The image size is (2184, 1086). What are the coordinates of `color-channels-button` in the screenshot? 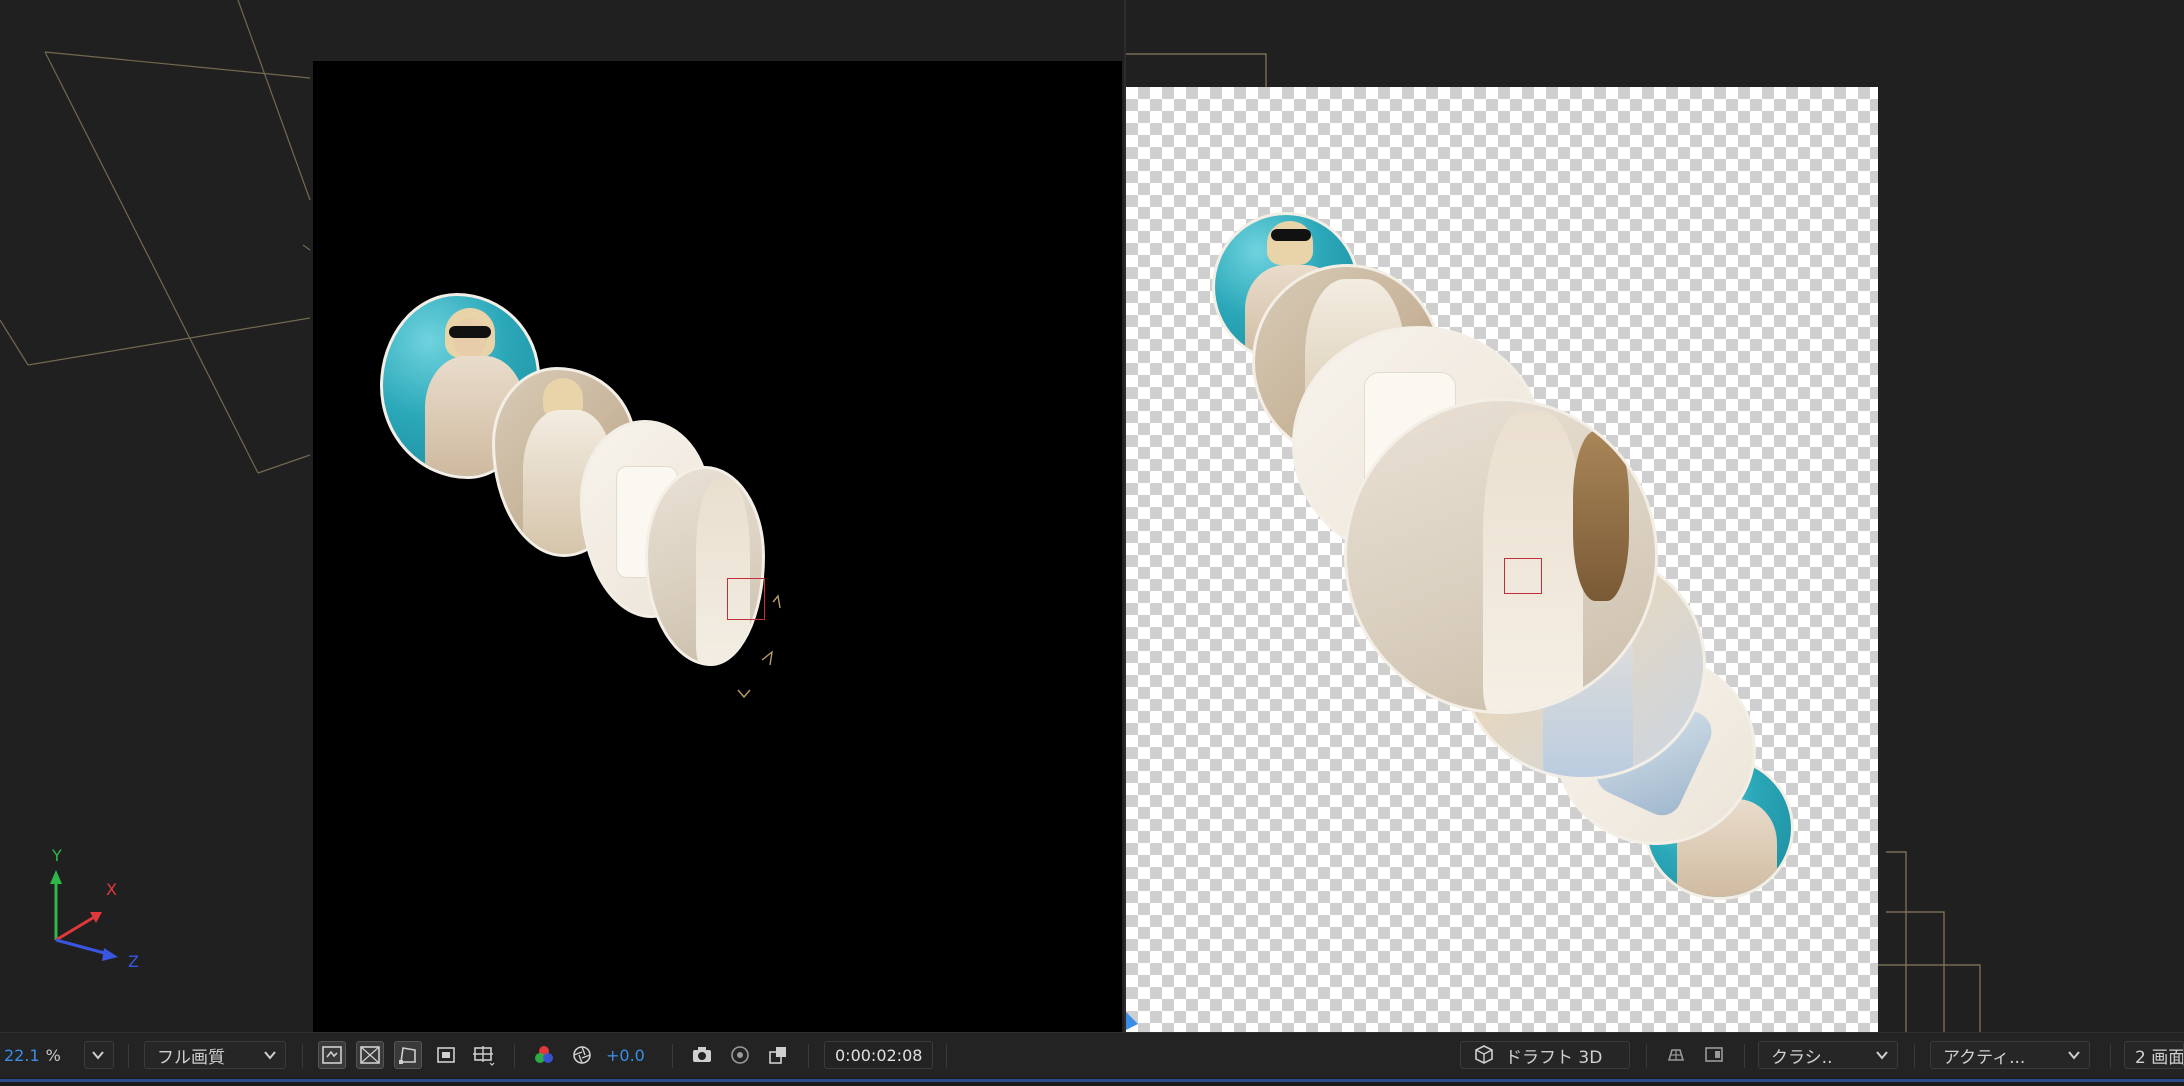 It's located at (544, 1055).